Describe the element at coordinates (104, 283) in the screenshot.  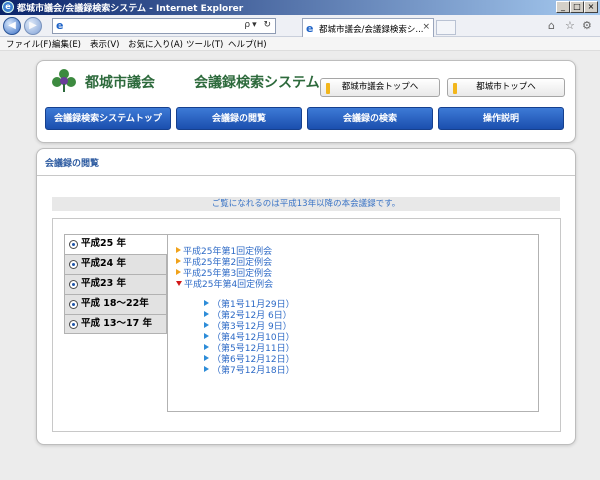
I see `year-label: 平成23 年` at that location.